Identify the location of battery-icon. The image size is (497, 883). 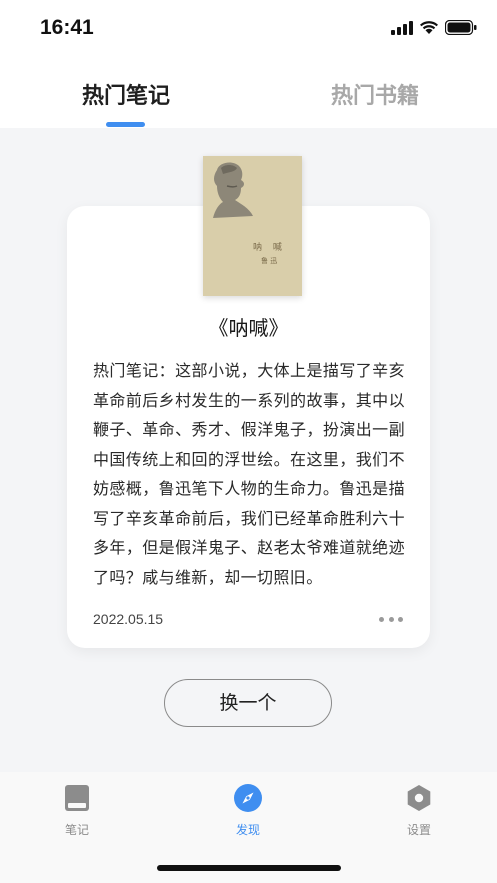
(461, 27).